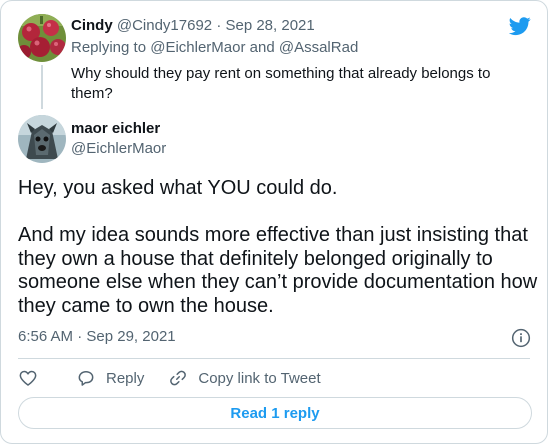 The height and width of the screenshot is (446, 550). I want to click on reply-mention-and: and, so click(262, 47).